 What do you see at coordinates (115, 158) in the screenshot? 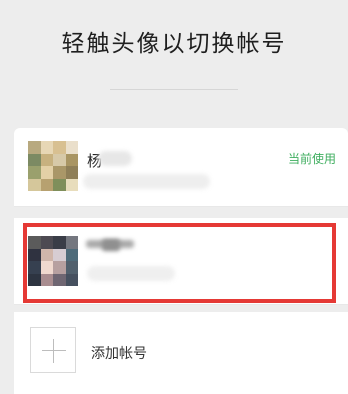
I see `blurred-account-name` at bounding box center [115, 158].